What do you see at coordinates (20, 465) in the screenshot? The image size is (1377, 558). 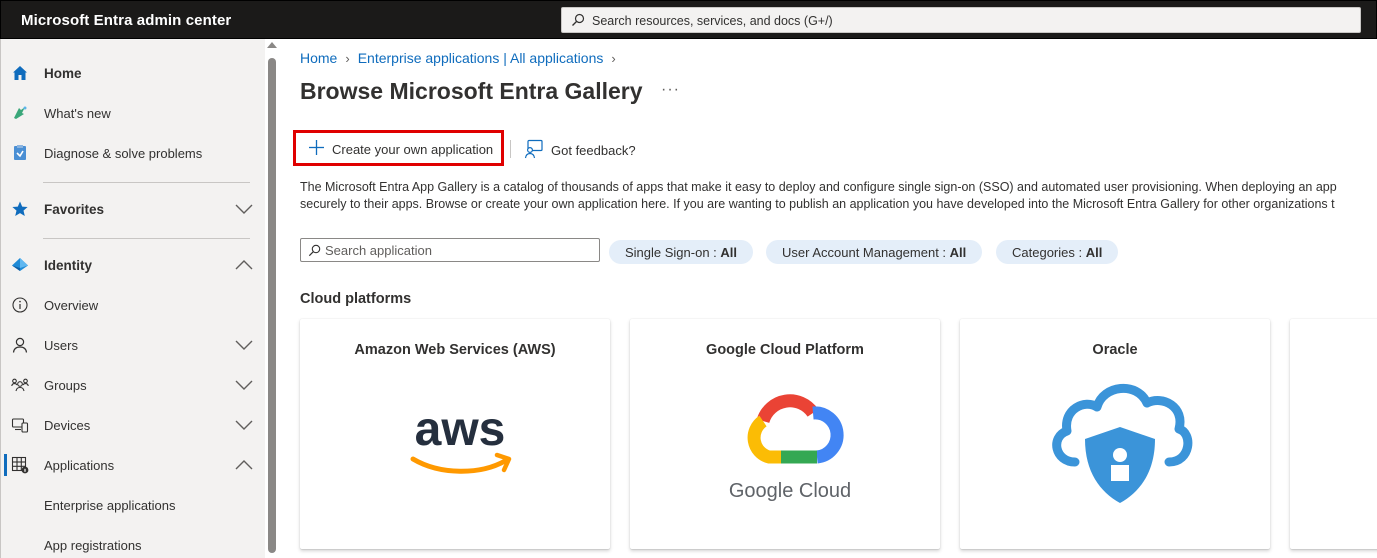 I see `applications-icon` at bounding box center [20, 465].